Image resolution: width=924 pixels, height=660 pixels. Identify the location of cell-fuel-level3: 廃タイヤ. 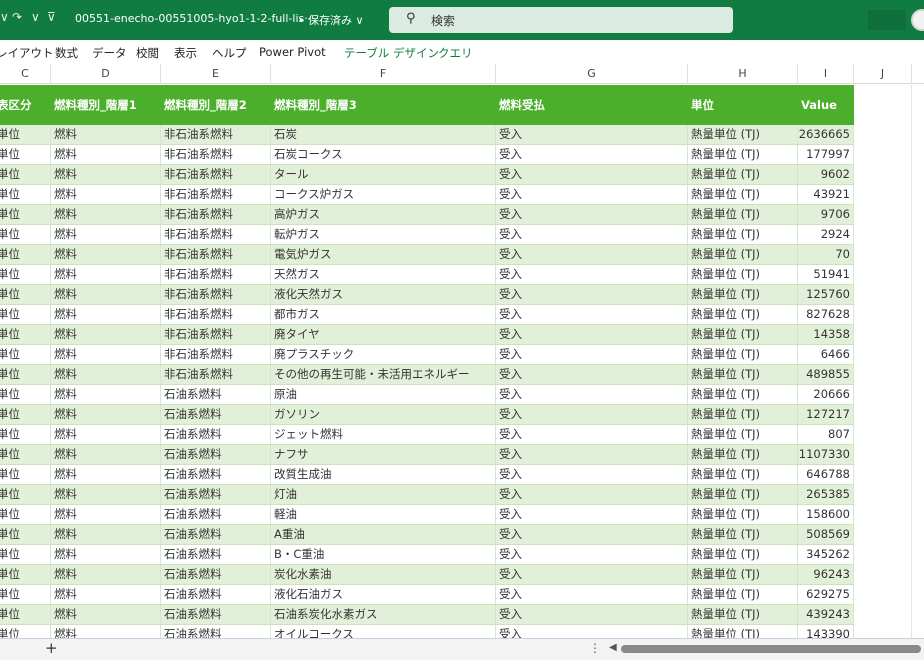
(383, 334).